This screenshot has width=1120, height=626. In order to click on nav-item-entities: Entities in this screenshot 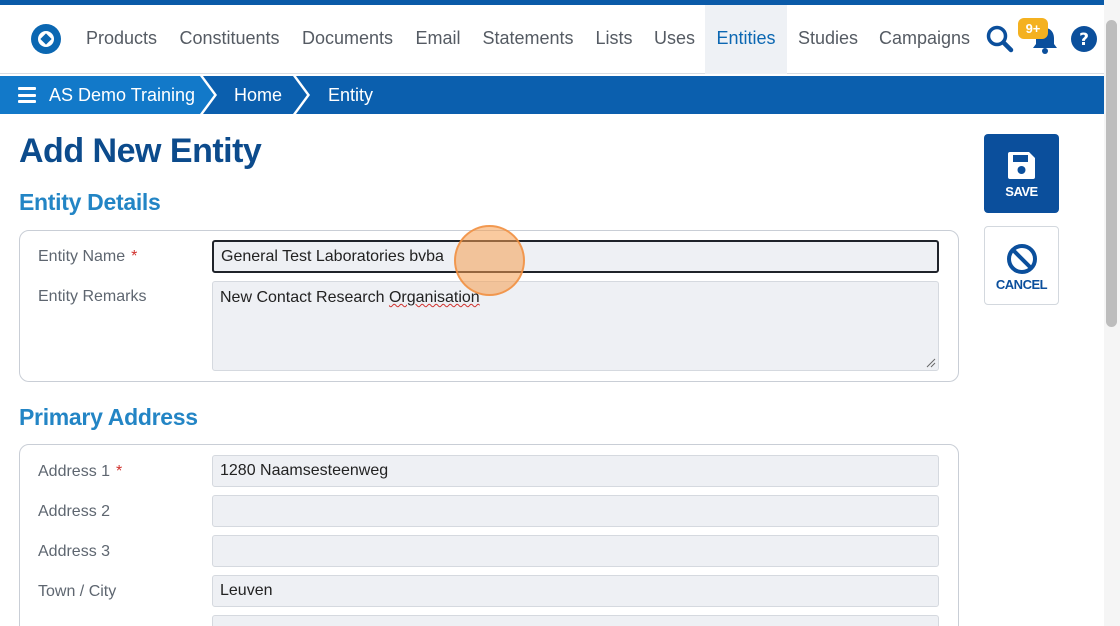, I will do `click(746, 39)`.